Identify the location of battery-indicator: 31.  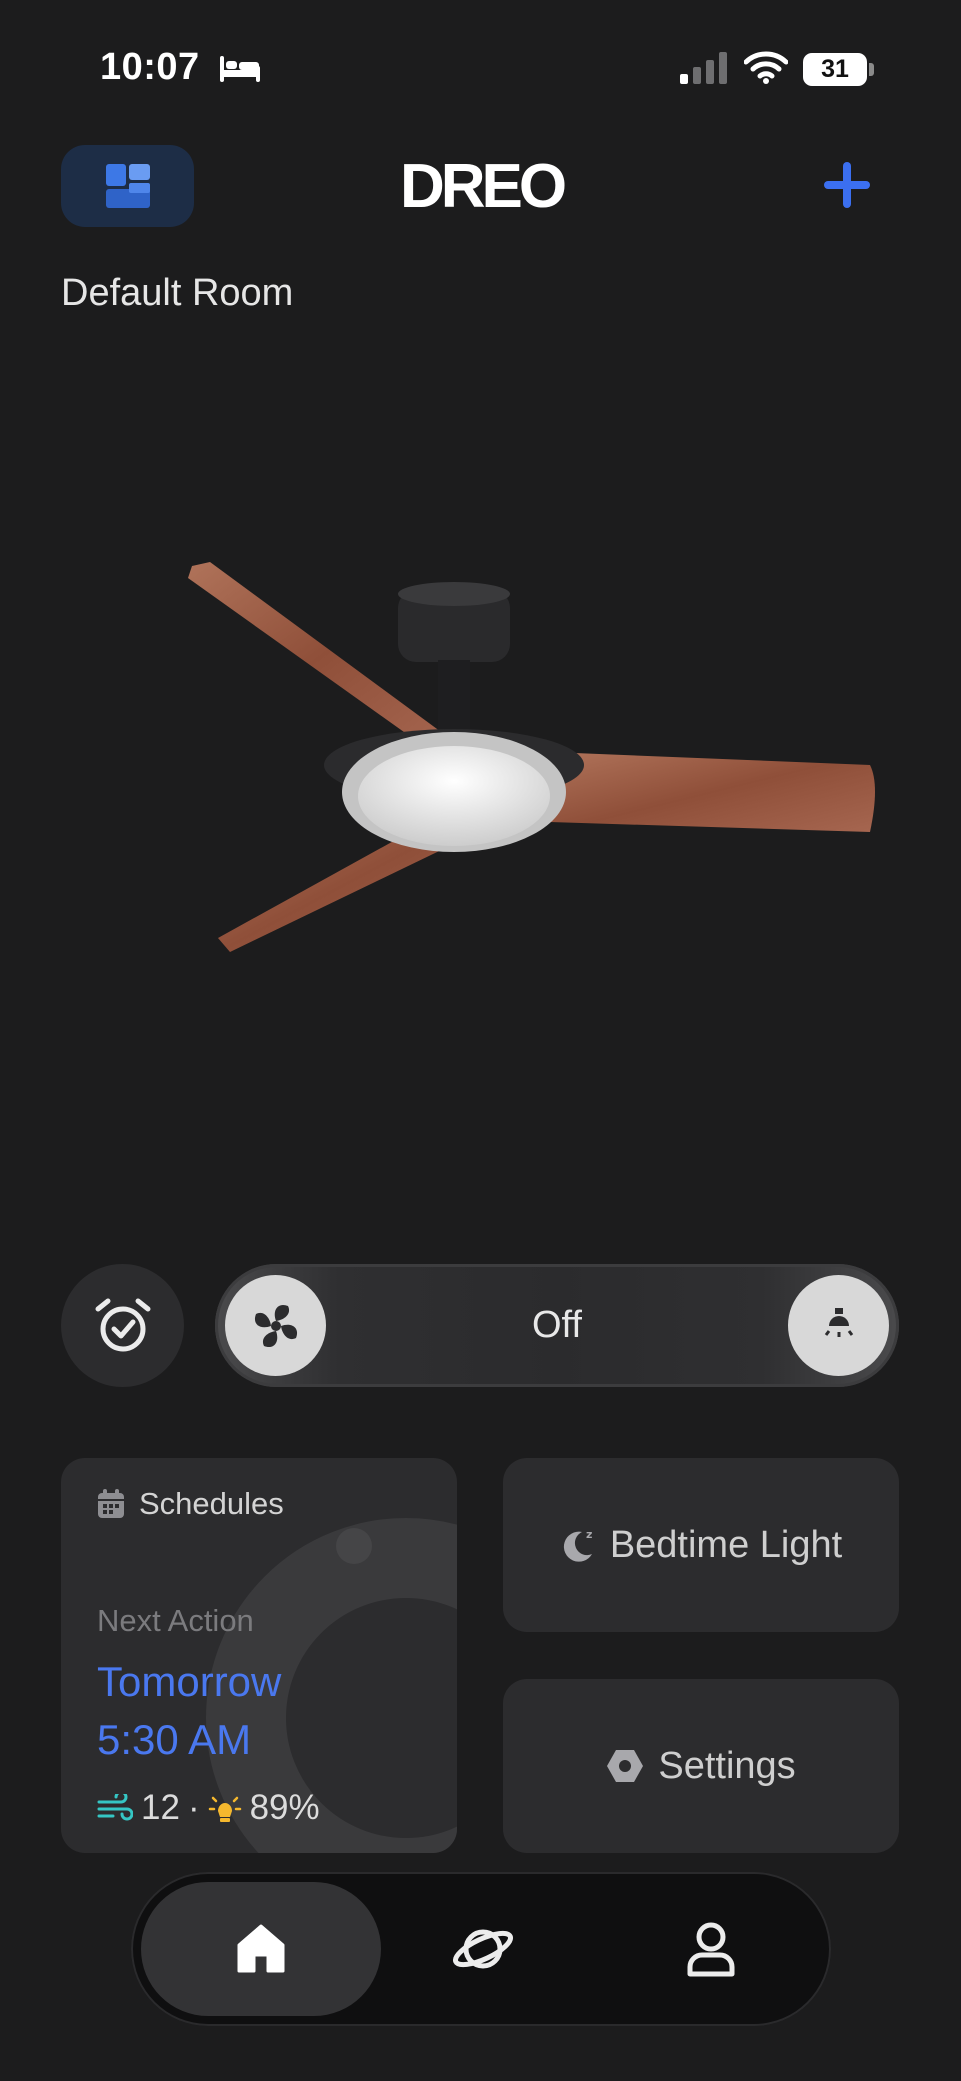
(835, 69).